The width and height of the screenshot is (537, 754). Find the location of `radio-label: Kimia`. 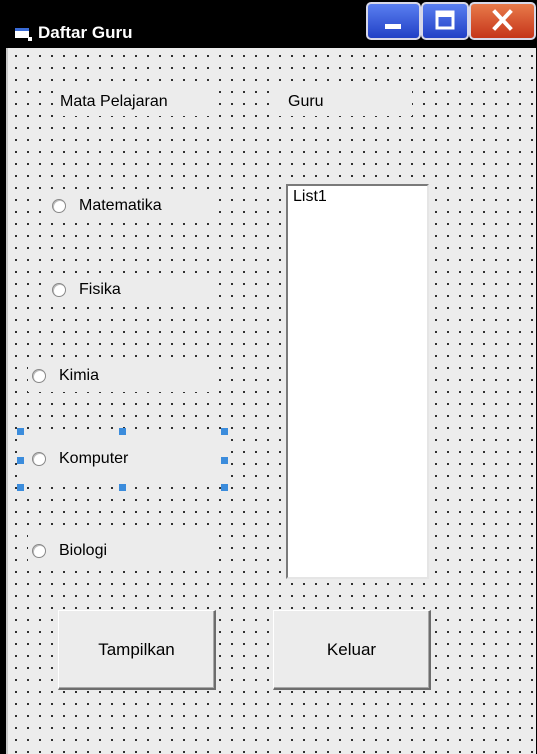

radio-label: Kimia is located at coordinates (79, 375).